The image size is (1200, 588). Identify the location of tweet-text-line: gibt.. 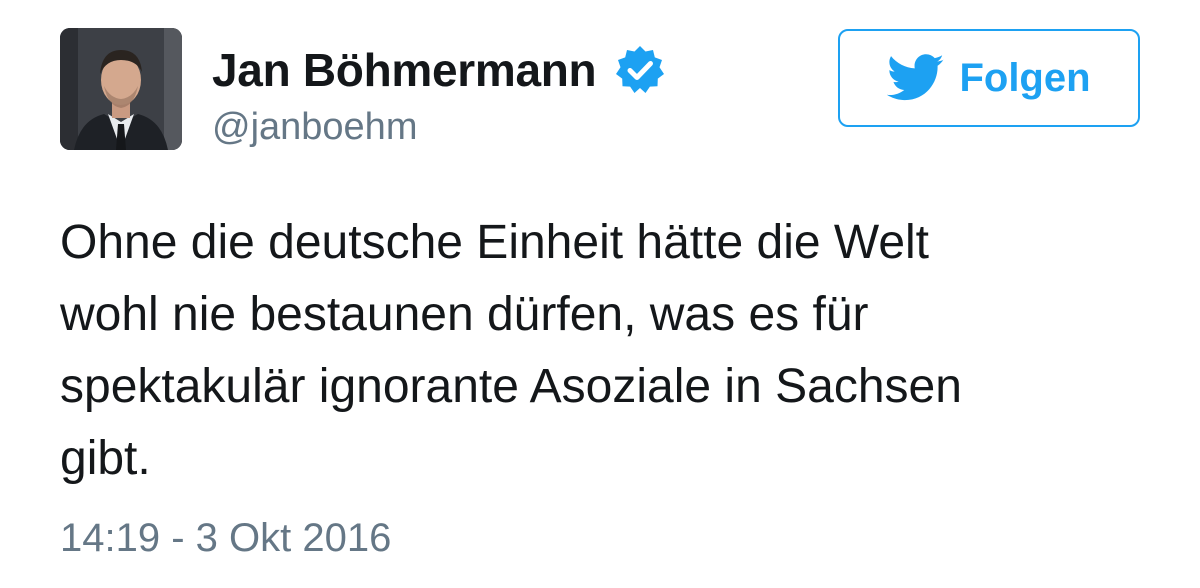
(105, 458).